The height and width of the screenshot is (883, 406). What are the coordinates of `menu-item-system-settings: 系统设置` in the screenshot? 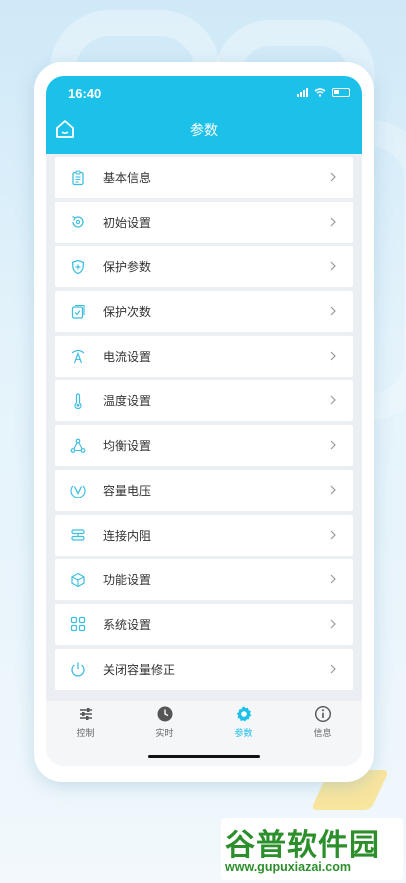 It's located at (204, 624).